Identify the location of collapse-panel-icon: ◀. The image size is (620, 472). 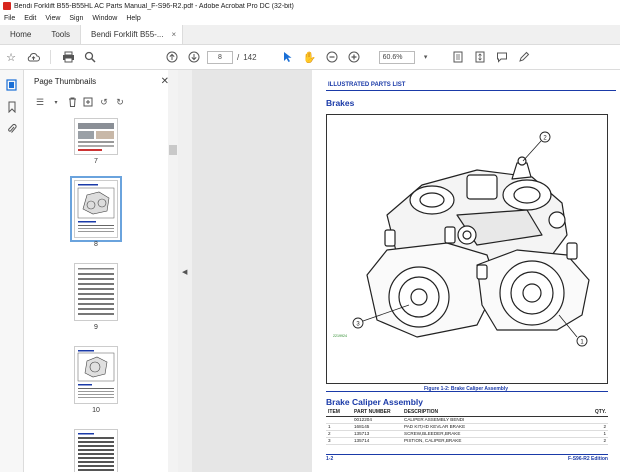
(184, 272).